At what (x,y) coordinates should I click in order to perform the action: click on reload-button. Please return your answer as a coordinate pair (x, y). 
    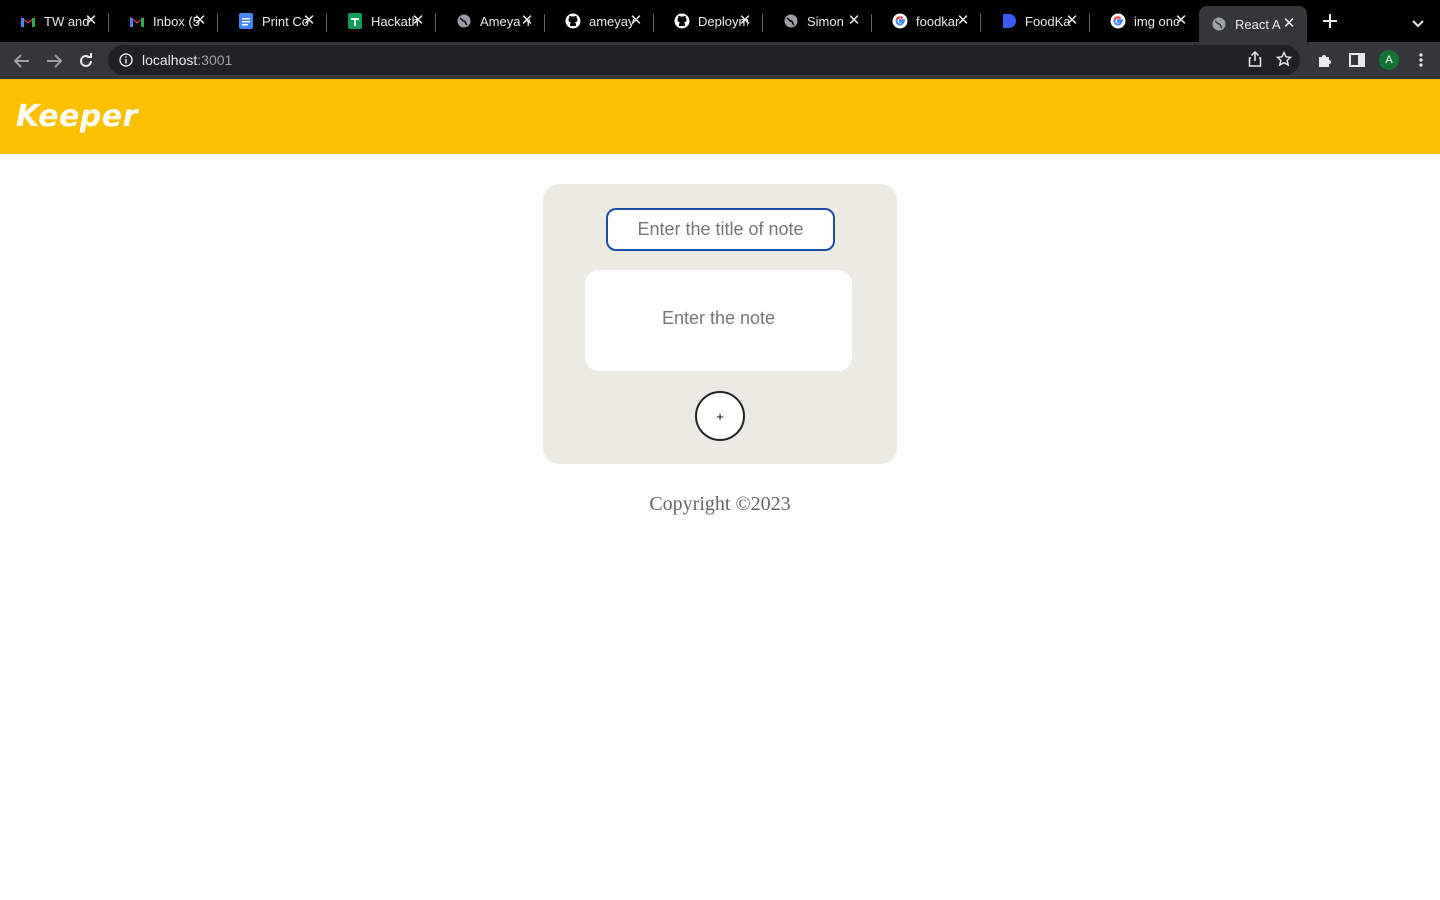
    Looking at the image, I should click on (86, 61).